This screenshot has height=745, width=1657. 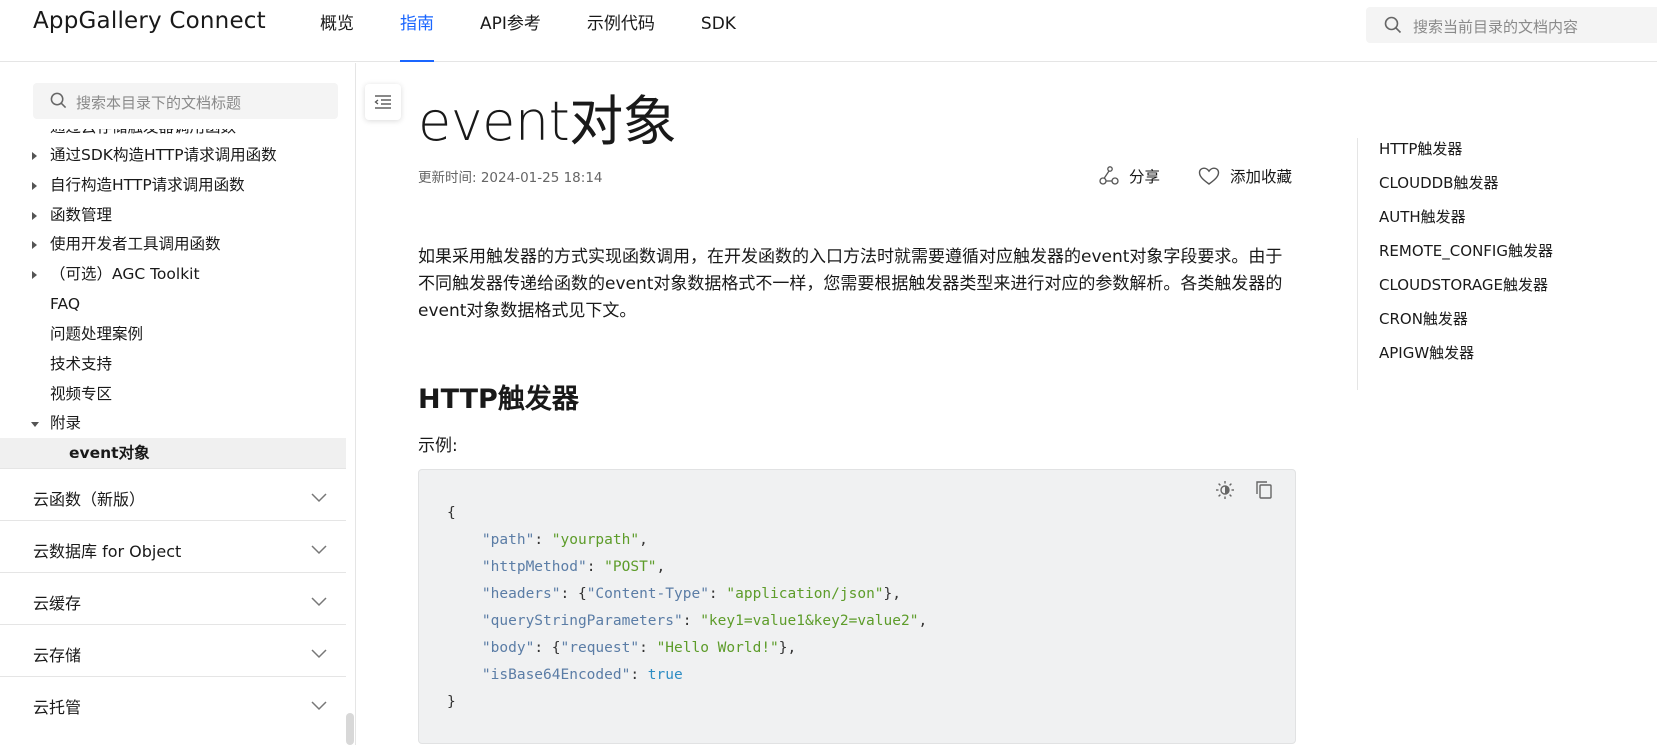 I want to click on tree-item: 视频专区, so click(x=173, y=394).